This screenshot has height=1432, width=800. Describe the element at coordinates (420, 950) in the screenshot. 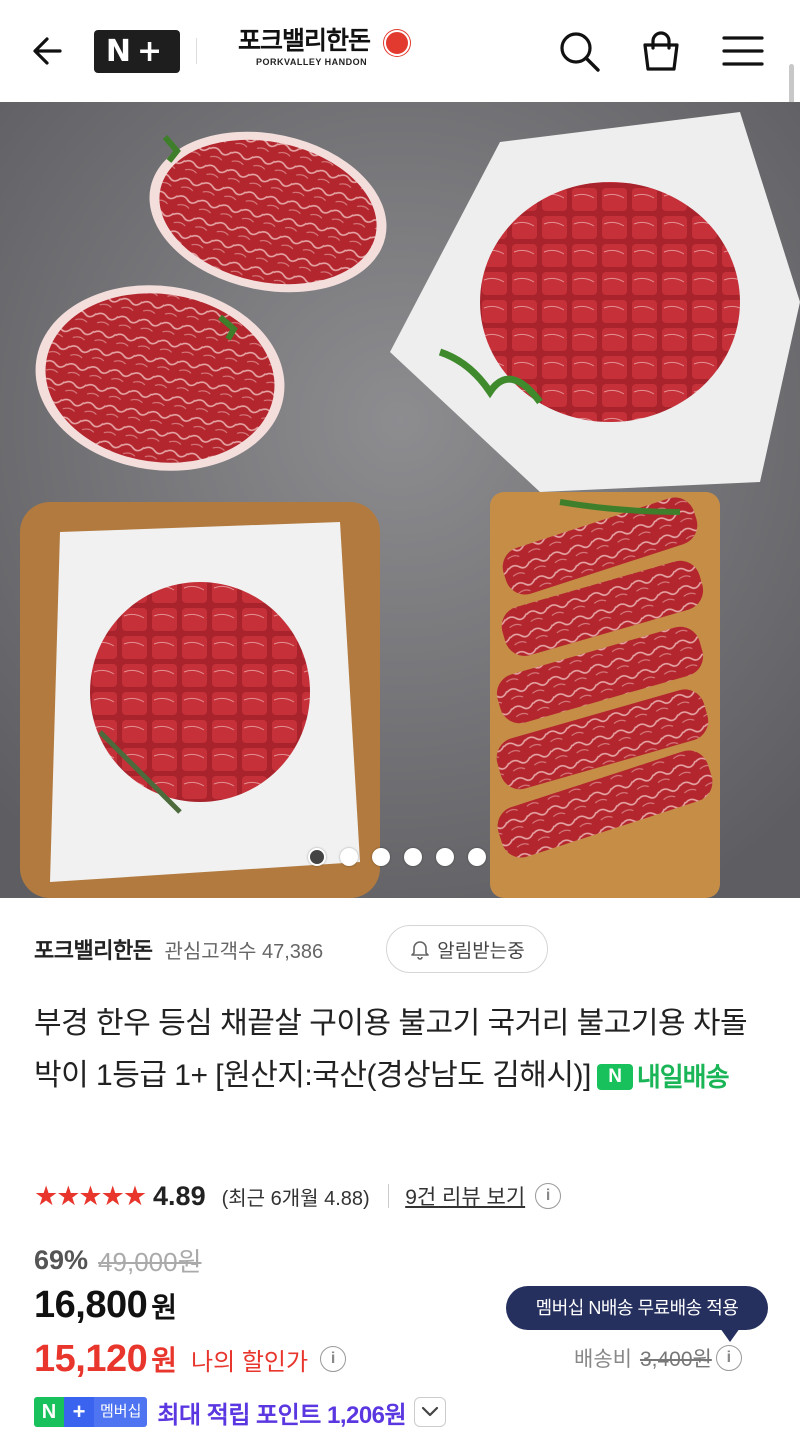

I see `bell-icon` at that location.